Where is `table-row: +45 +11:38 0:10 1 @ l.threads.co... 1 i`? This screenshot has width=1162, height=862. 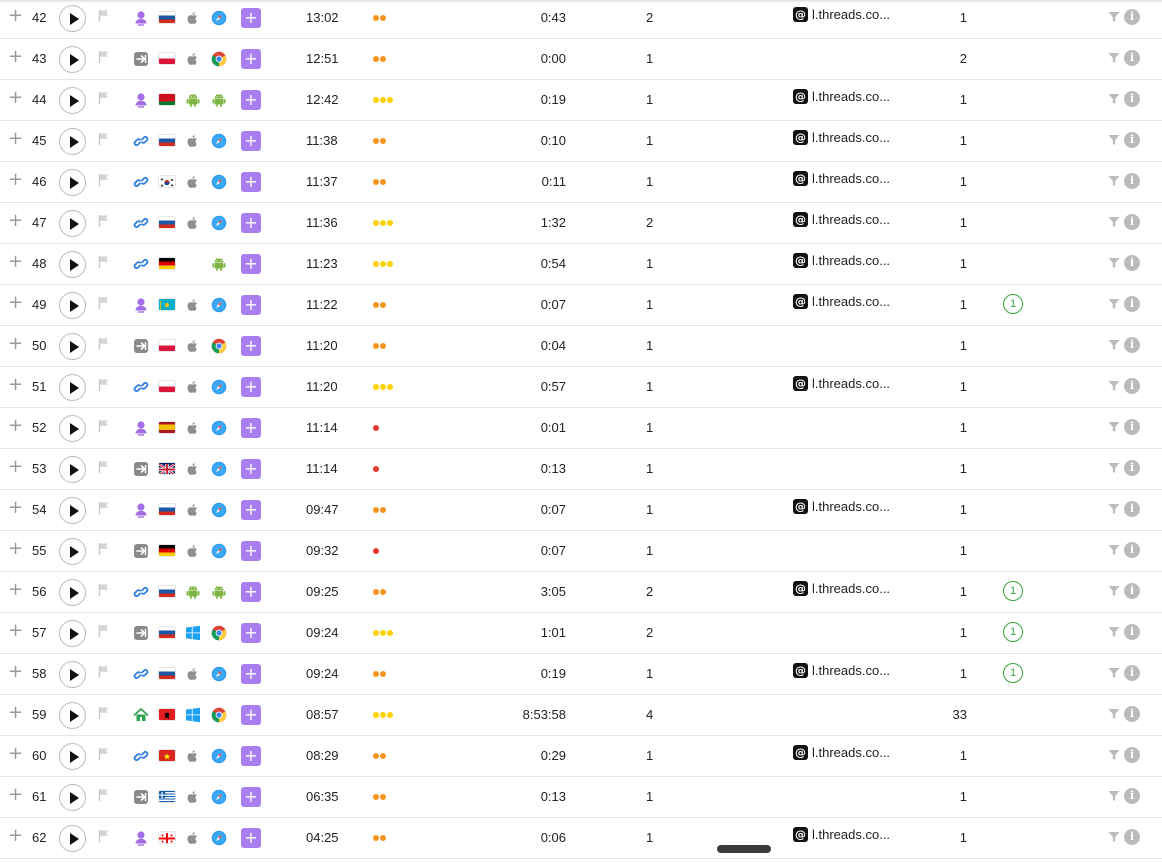
table-row: +45 +11:38 0:10 1 @ l.threads.co... 1 i is located at coordinates (581, 141).